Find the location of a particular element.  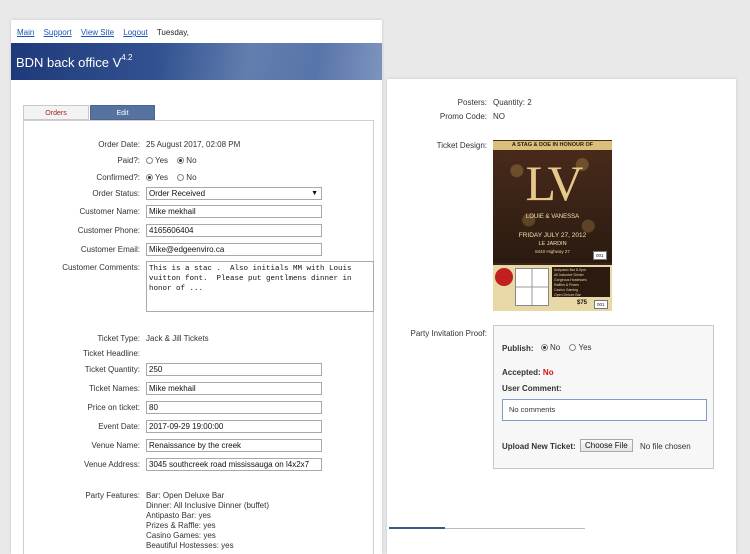

ticket-date-text: FRIDAY JULY 27, 2012 is located at coordinates (552, 235).